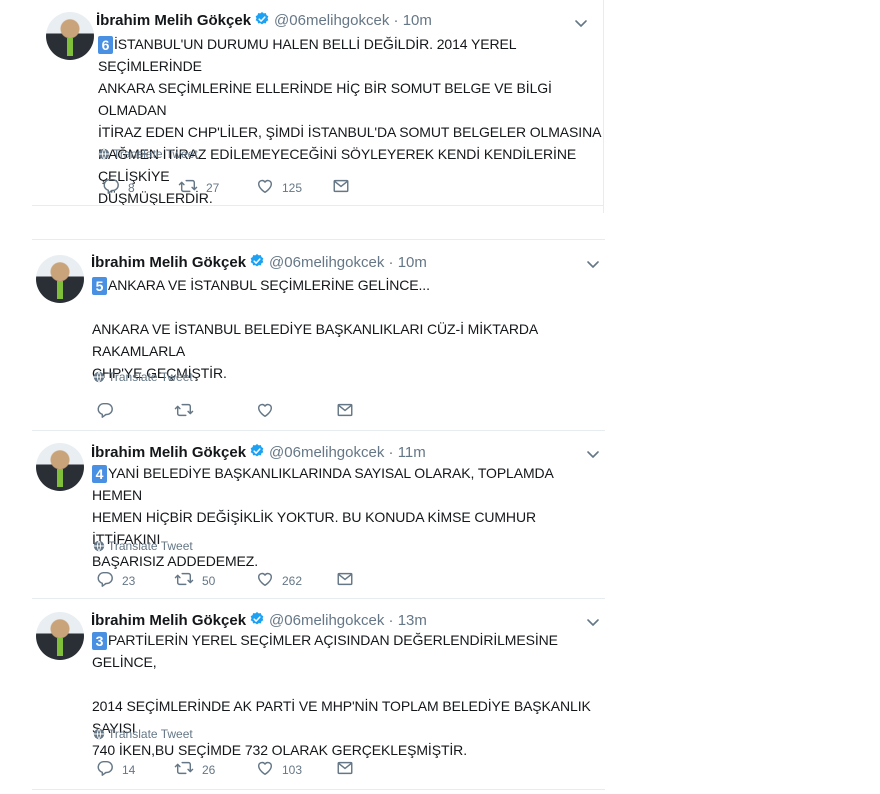 The width and height of the screenshot is (880, 794). What do you see at coordinates (279, 768) in the screenshot?
I see `like-button: 103` at bounding box center [279, 768].